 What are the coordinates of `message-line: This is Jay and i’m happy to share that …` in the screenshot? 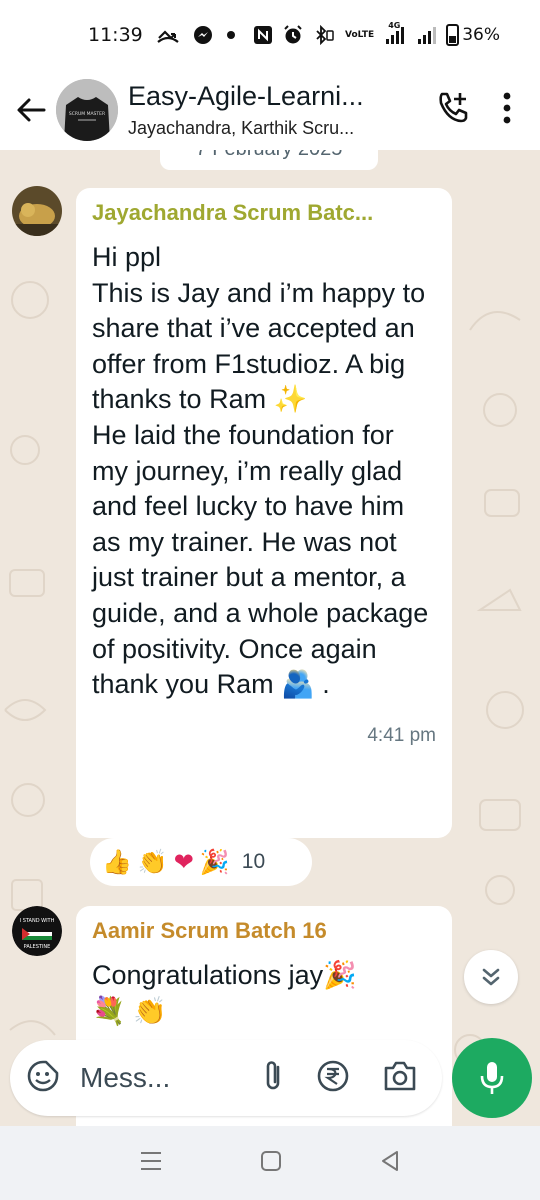 It's located at (259, 346).